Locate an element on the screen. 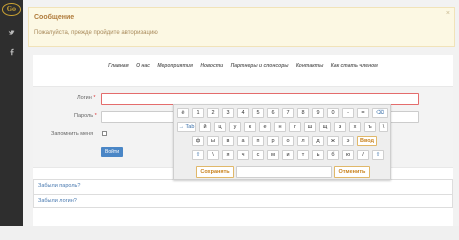  key-y: ы is located at coordinates (213, 141).